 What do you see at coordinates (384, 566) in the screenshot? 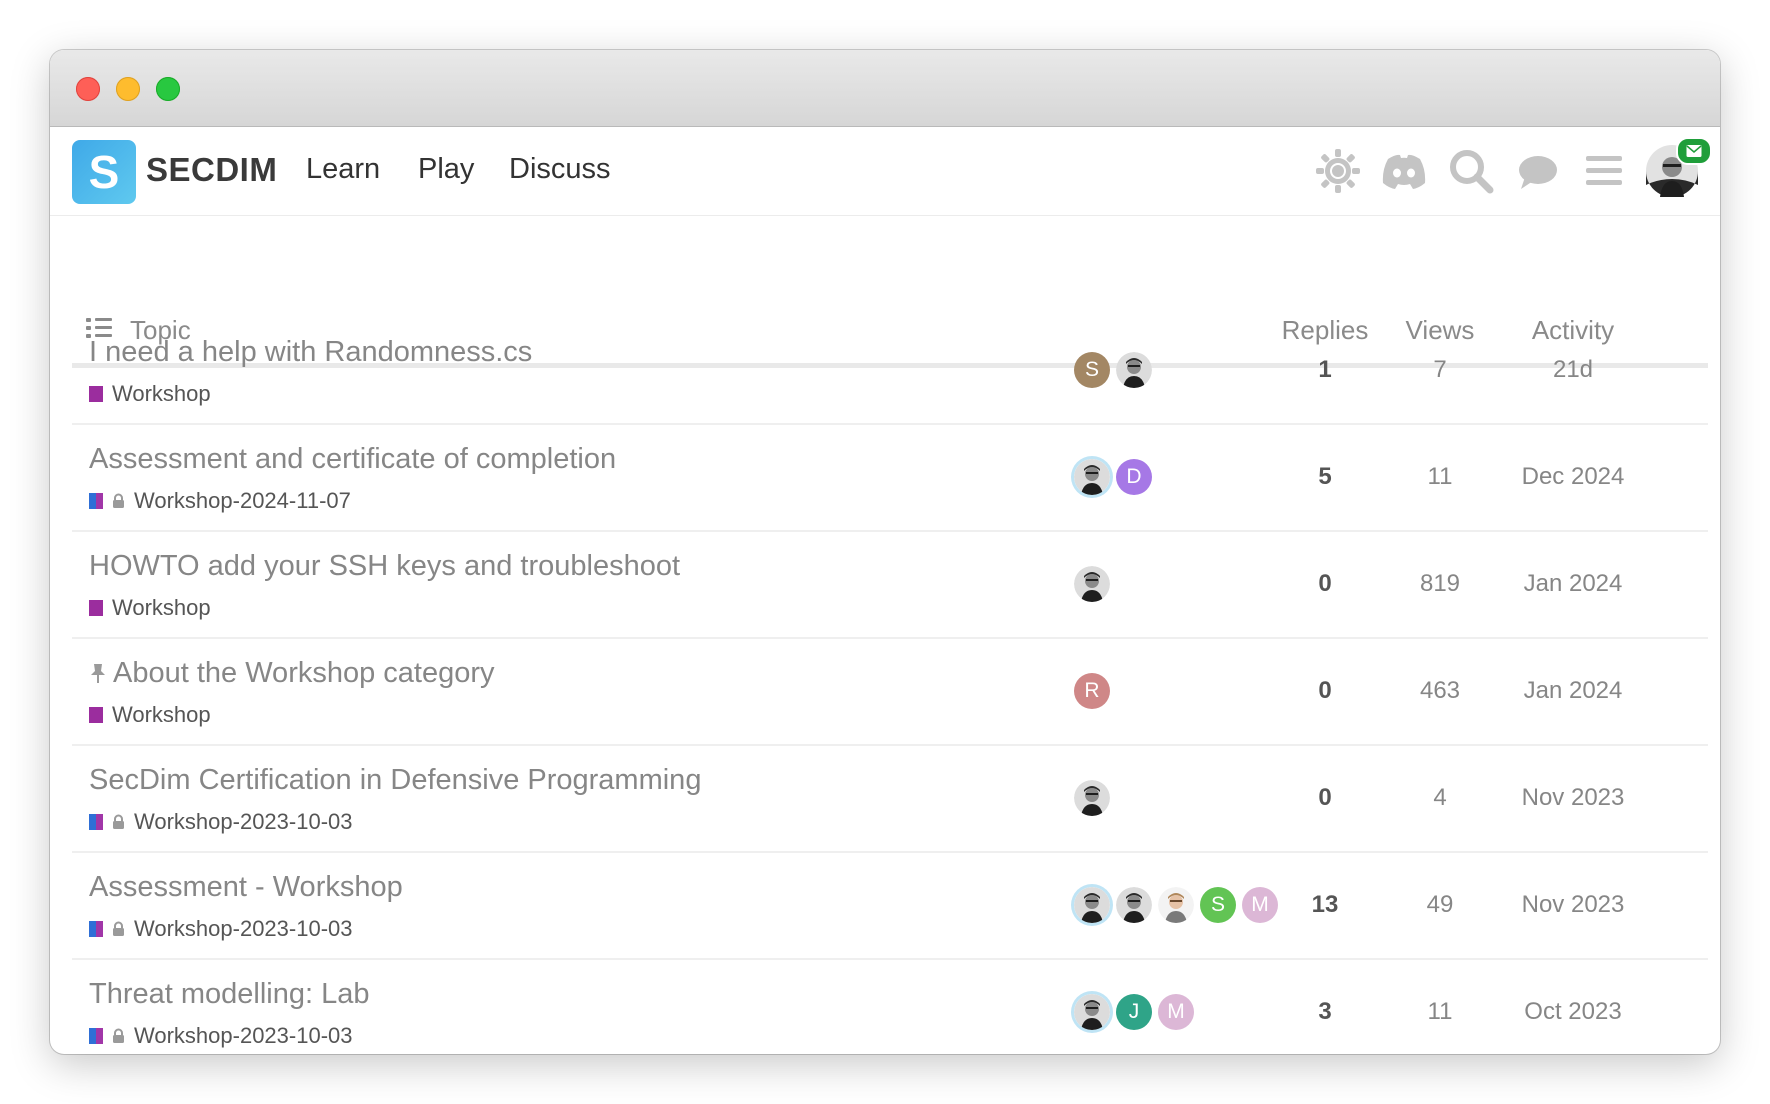
I see `topic-title: HOWTO add your SSH keys and troubleshoot` at bounding box center [384, 566].